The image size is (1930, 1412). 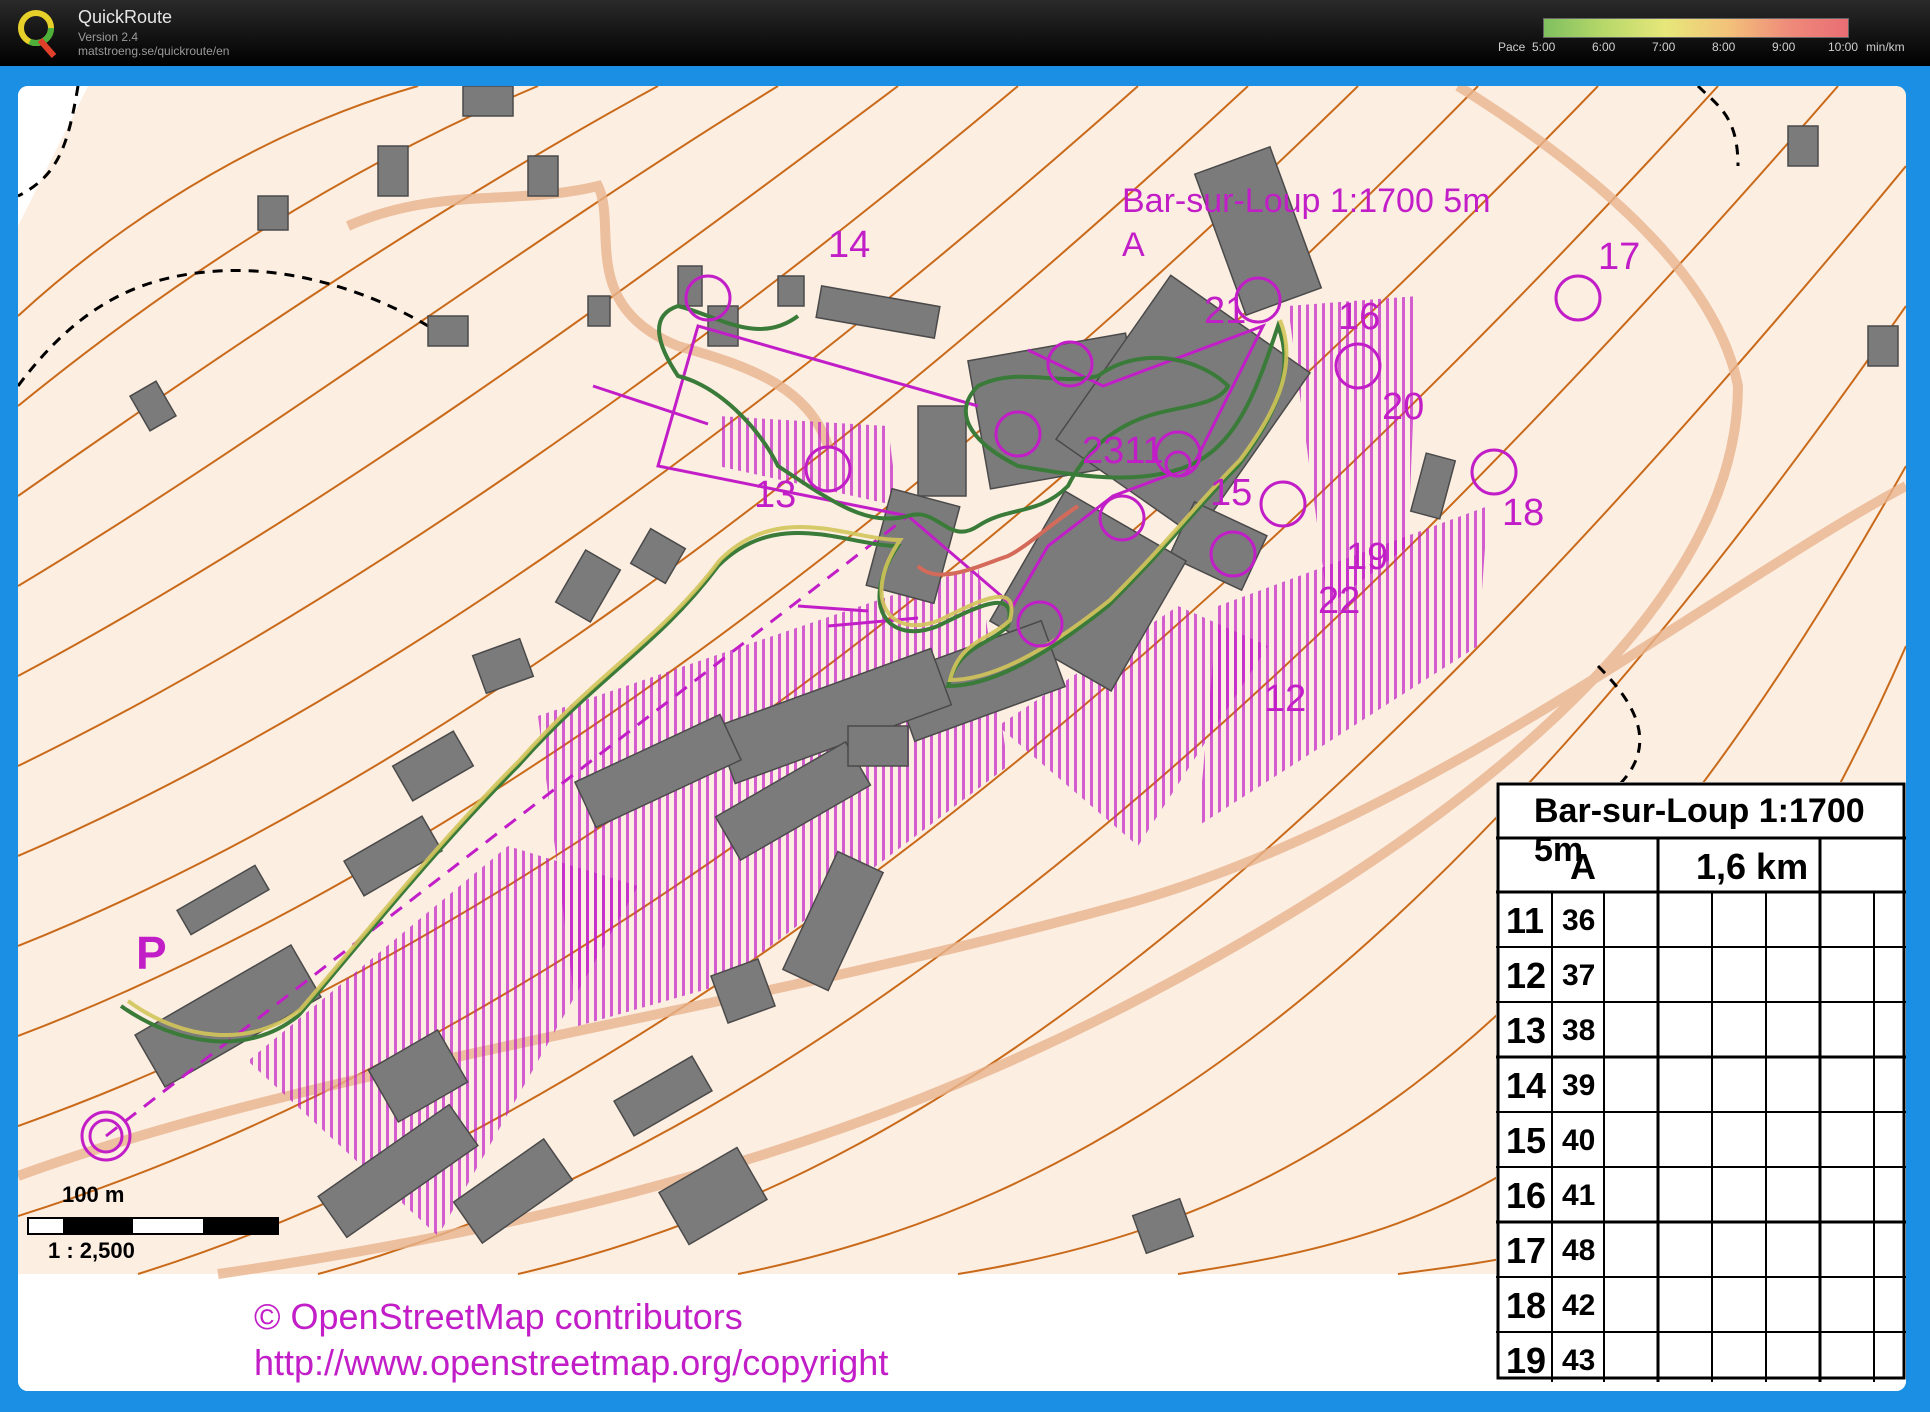 What do you see at coordinates (1523, 513) in the screenshot?
I see `control-number: 18` at bounding box center [1523, 513].